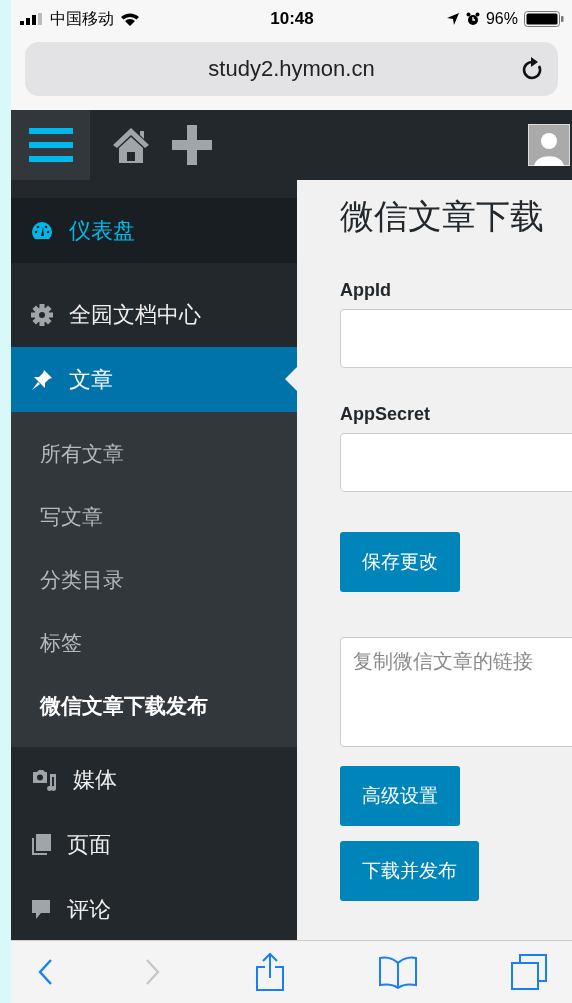 The image size is (572, 1003). Describe the element at coordinates (269, 972) in the screenshot. I see `share-icon` at that location.